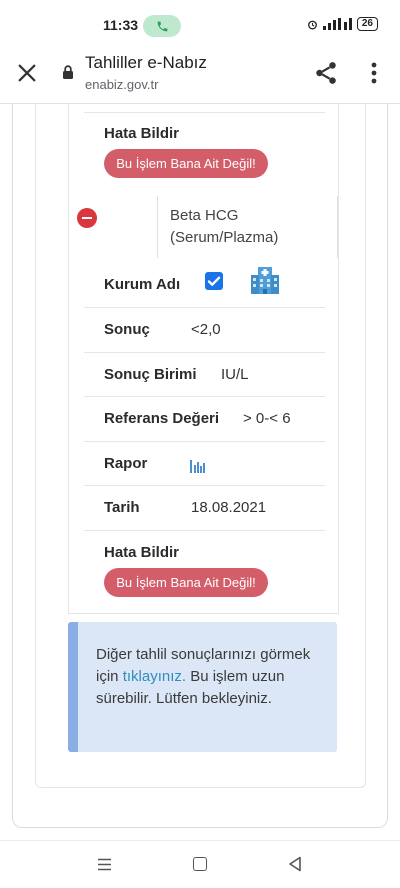  What do you see at coordinates (127, 329) in the screenshot?
I see `result-label: Sonuç` at bounding box center [127, 329].